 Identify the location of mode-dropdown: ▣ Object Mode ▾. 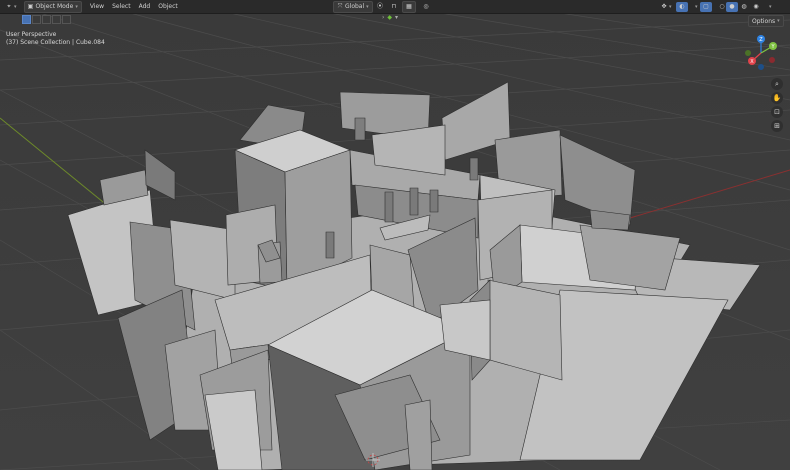
(52, 6).